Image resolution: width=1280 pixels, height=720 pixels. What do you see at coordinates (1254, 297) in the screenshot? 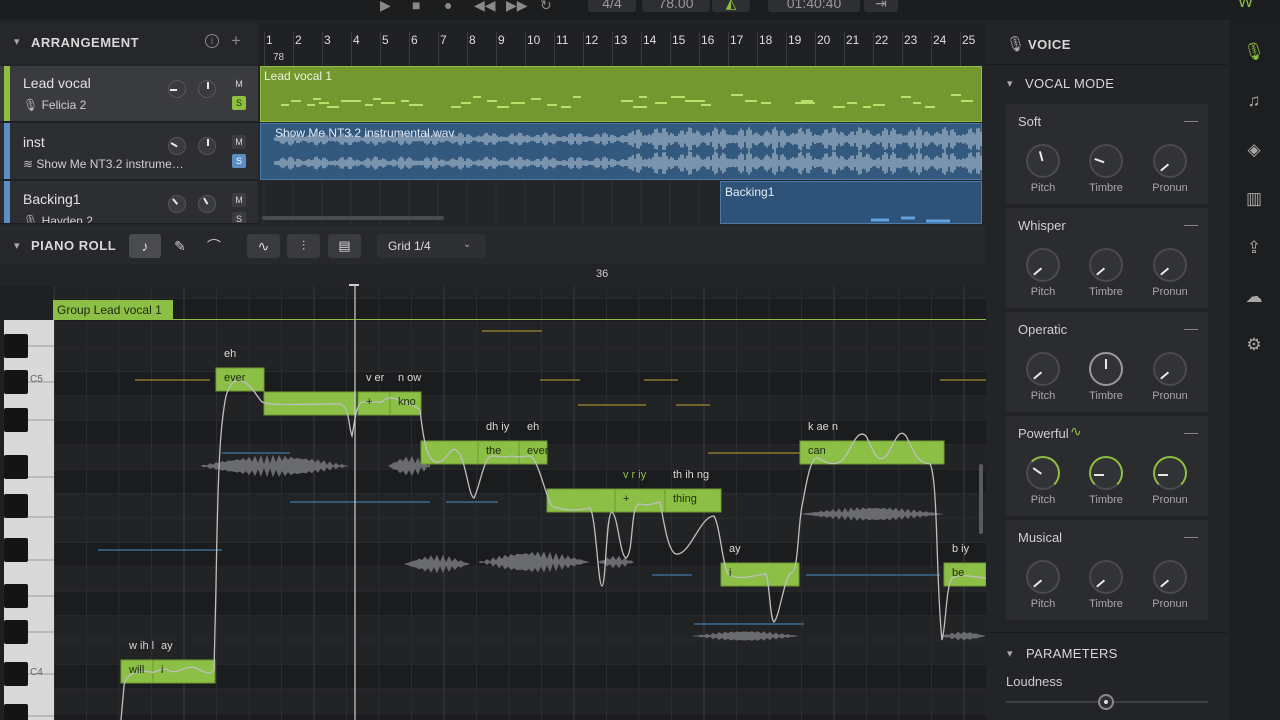
I see `cloud-icon: ☁` at bounding box center [1254, 297].